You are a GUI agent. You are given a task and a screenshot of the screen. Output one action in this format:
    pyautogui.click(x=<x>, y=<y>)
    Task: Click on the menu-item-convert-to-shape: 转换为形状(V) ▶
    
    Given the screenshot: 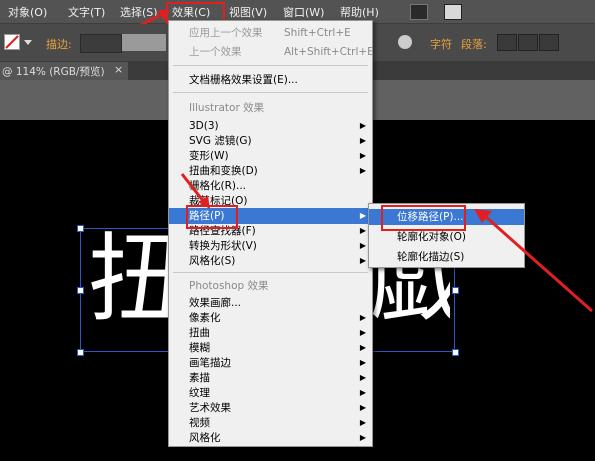 What is the action you would take?
    pyautogui.click(x=270, y=246)
    